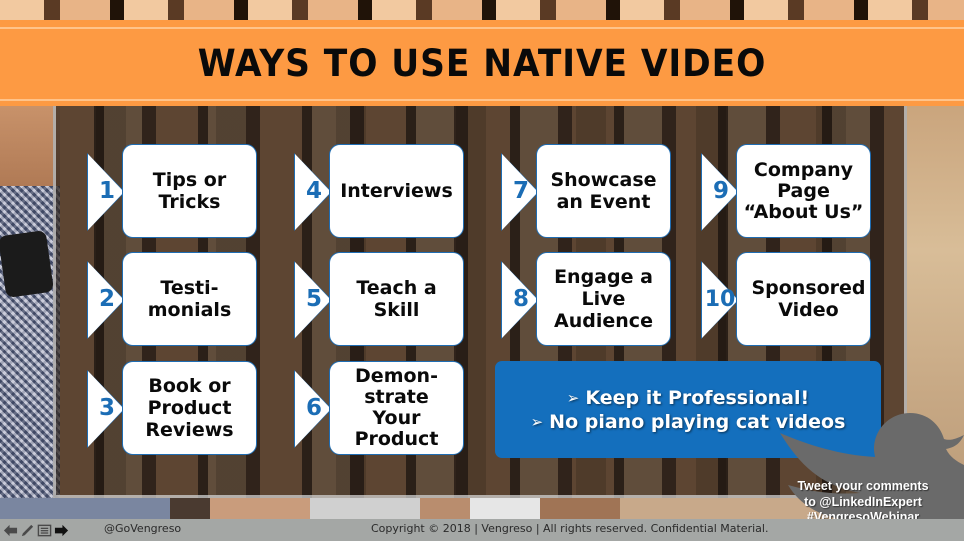 The height and width of the screenshot is (541, 964). Describe the element at coordinates (720, 191) in the screenshot. I see `video-idea-number: 9` at that location.